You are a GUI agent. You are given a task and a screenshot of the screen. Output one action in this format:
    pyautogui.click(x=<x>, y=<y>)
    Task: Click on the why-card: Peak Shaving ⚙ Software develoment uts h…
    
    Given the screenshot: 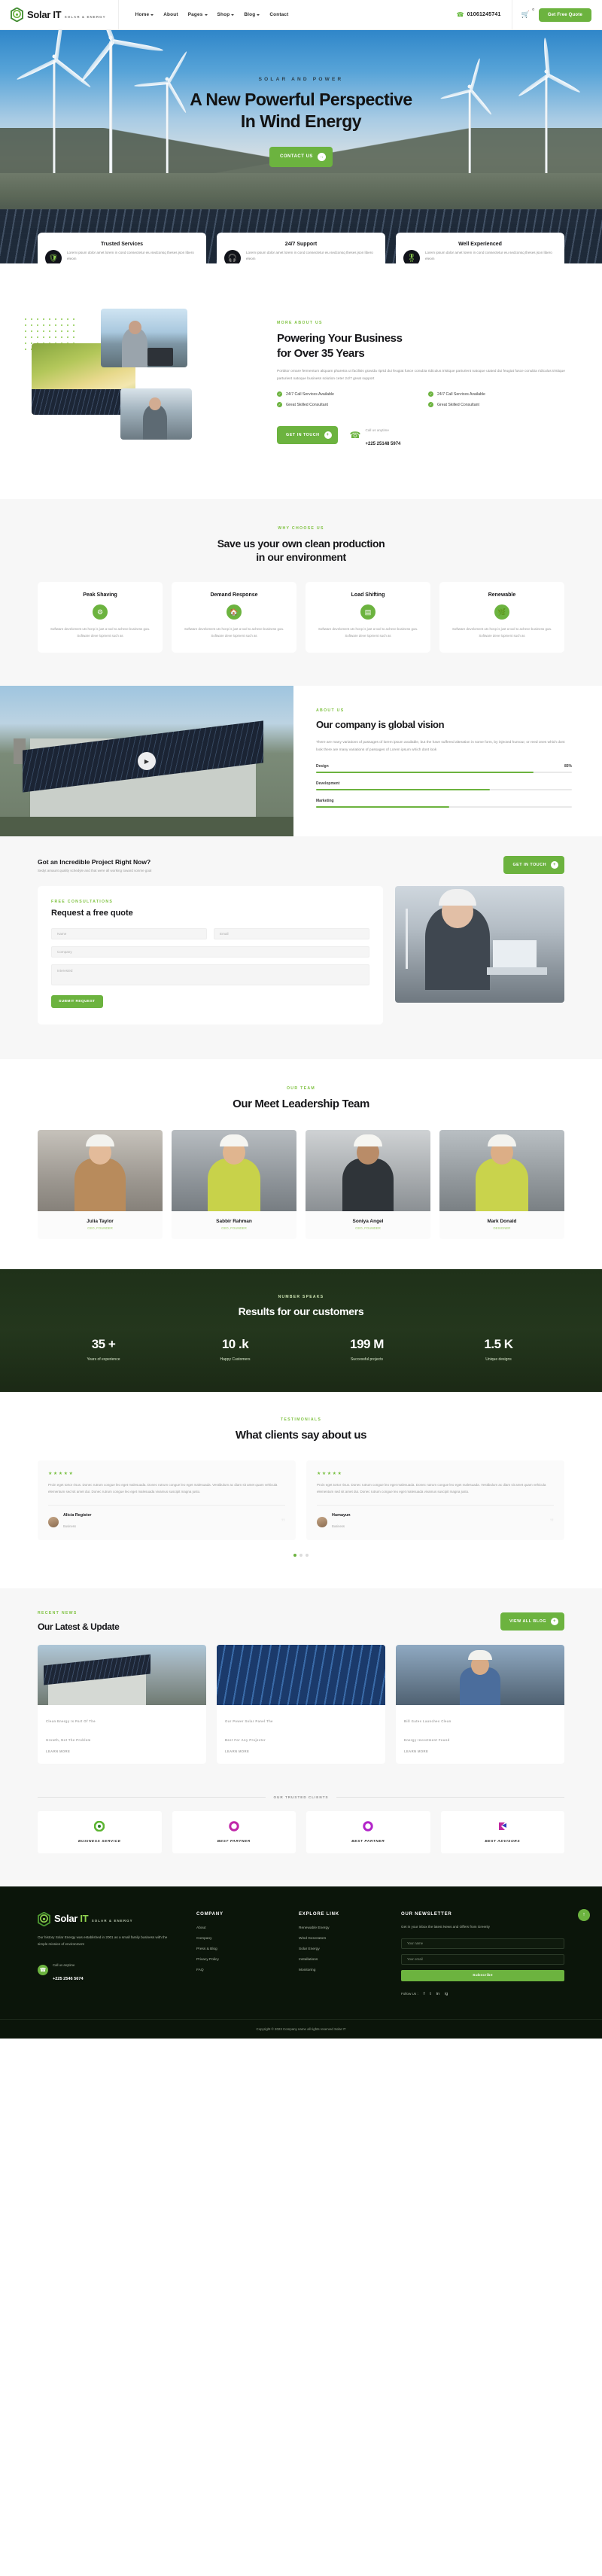 What is the action you would take?
    pyautogui.click(x=100, y=618)
    